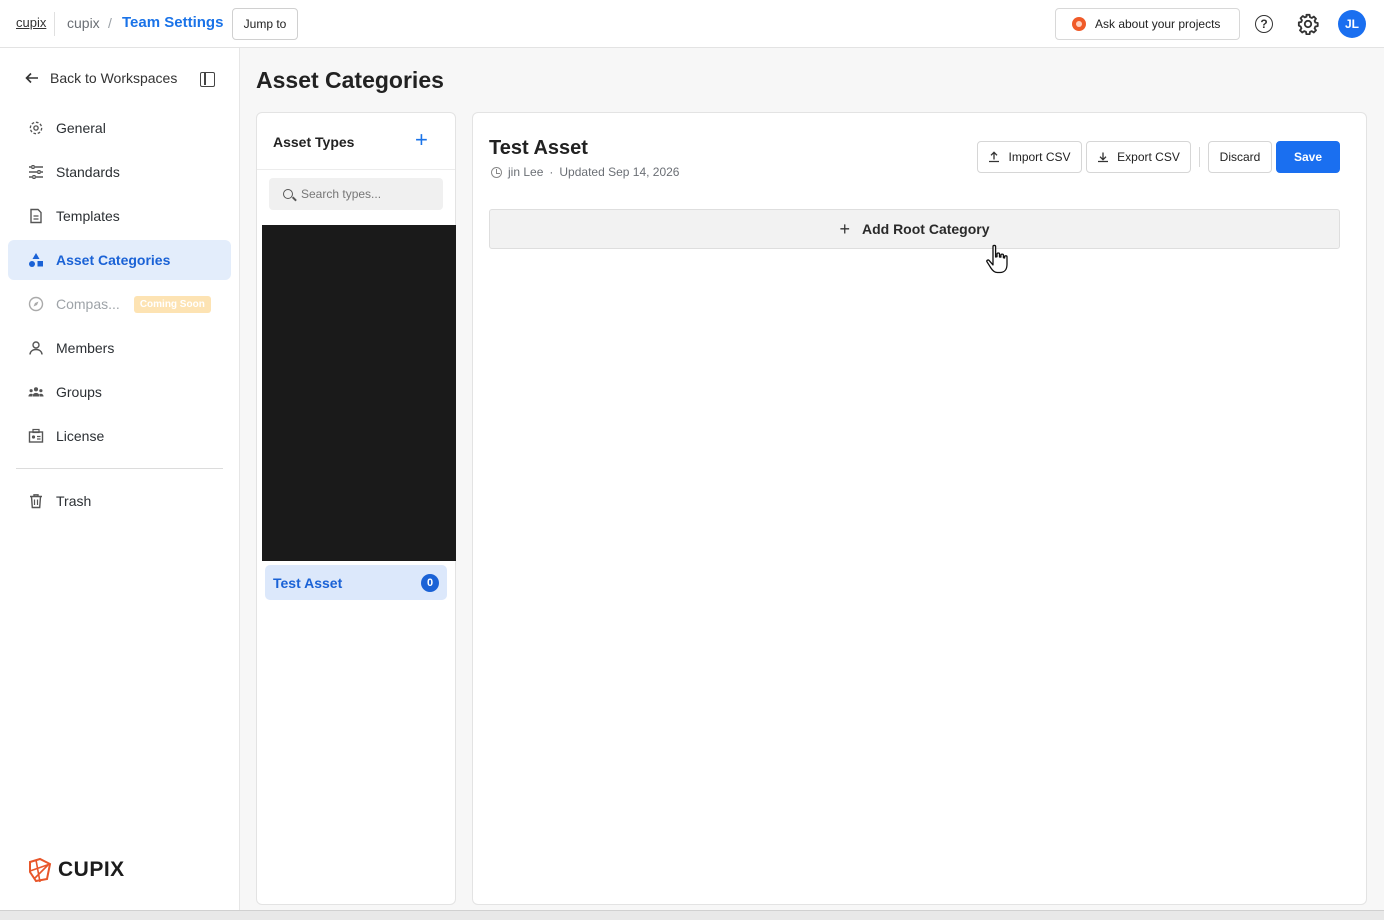 This screenshot has height=920, width=1384. I want to click on updated-date: Updated Sep 14, 2026, so click(619, 172).